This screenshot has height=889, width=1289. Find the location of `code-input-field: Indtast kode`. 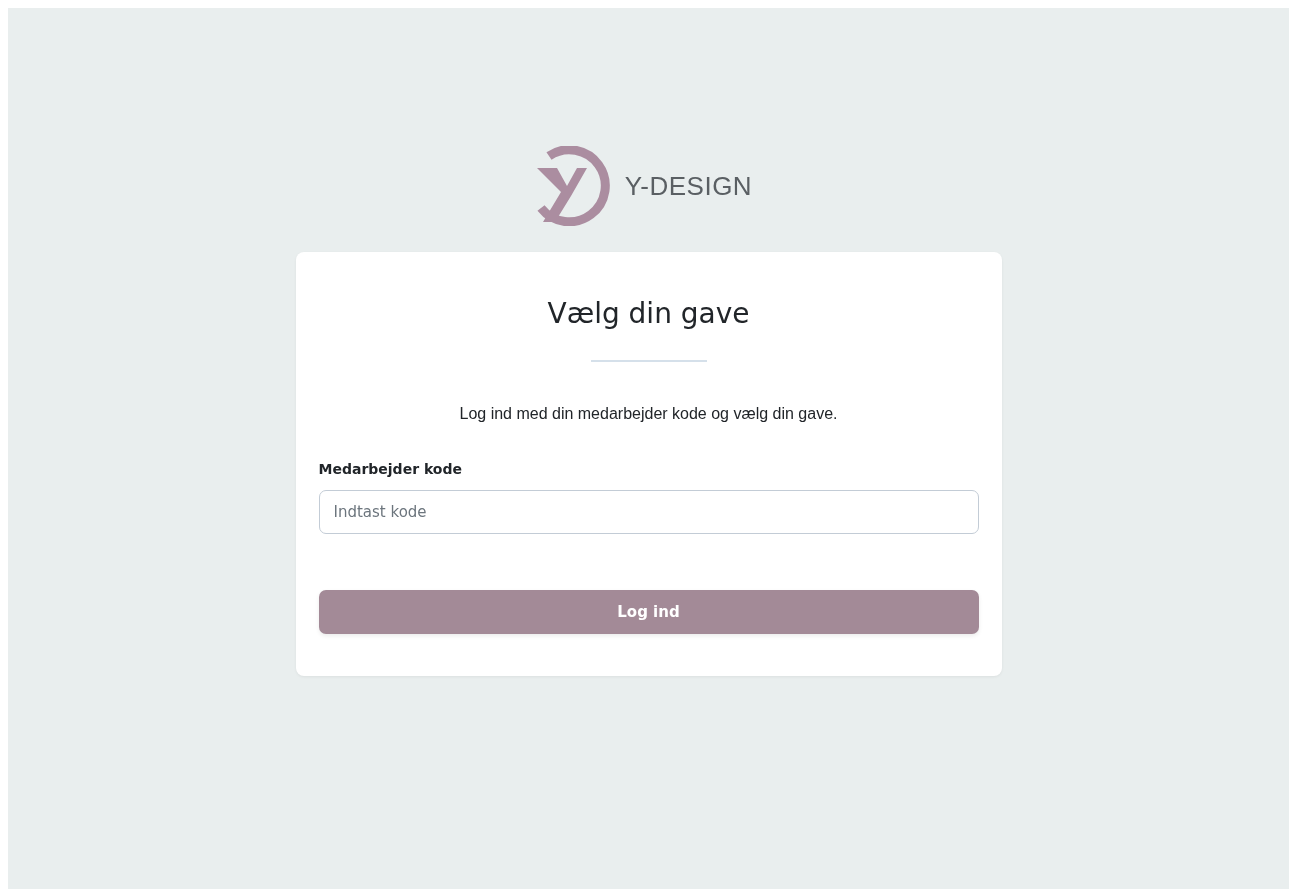

code-input-field: Indtast kode is located at coordinates (648, 512).